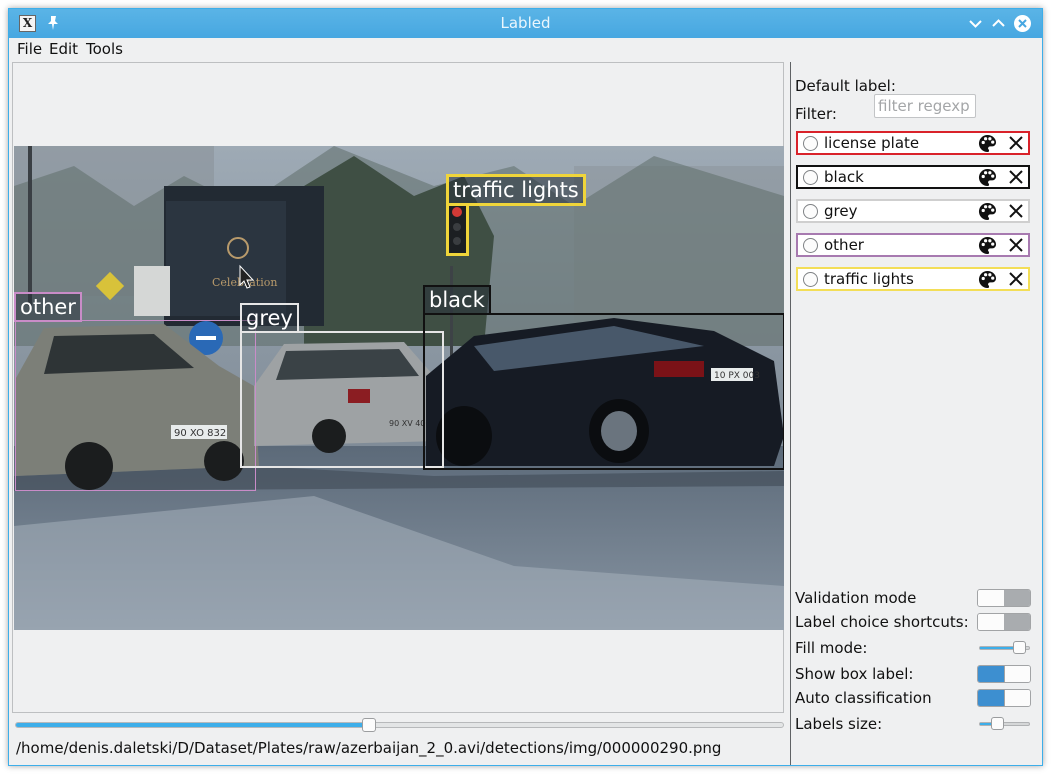 Image resolution: width=1056 pixels, height=777 pixels. I want to click on label-row-traffic-lights: traffic lights, so click(913, 279).